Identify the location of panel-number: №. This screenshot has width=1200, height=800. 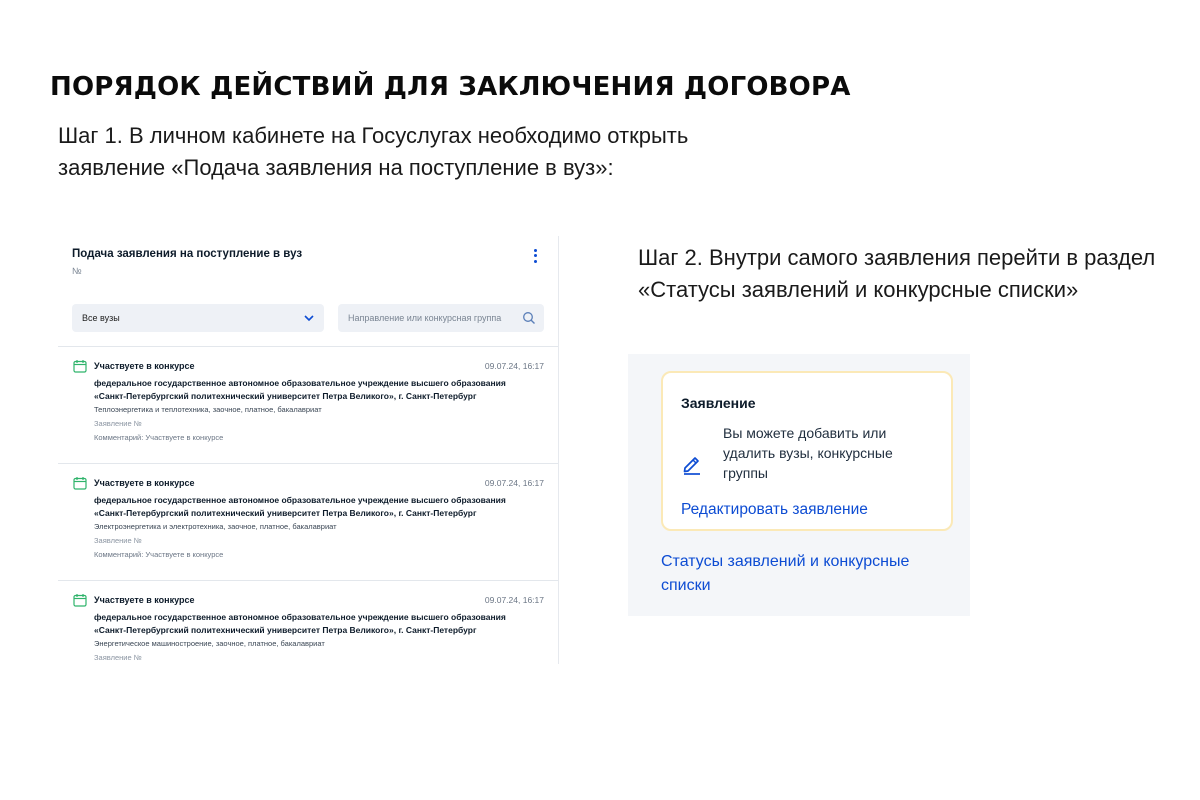
(77, 271).